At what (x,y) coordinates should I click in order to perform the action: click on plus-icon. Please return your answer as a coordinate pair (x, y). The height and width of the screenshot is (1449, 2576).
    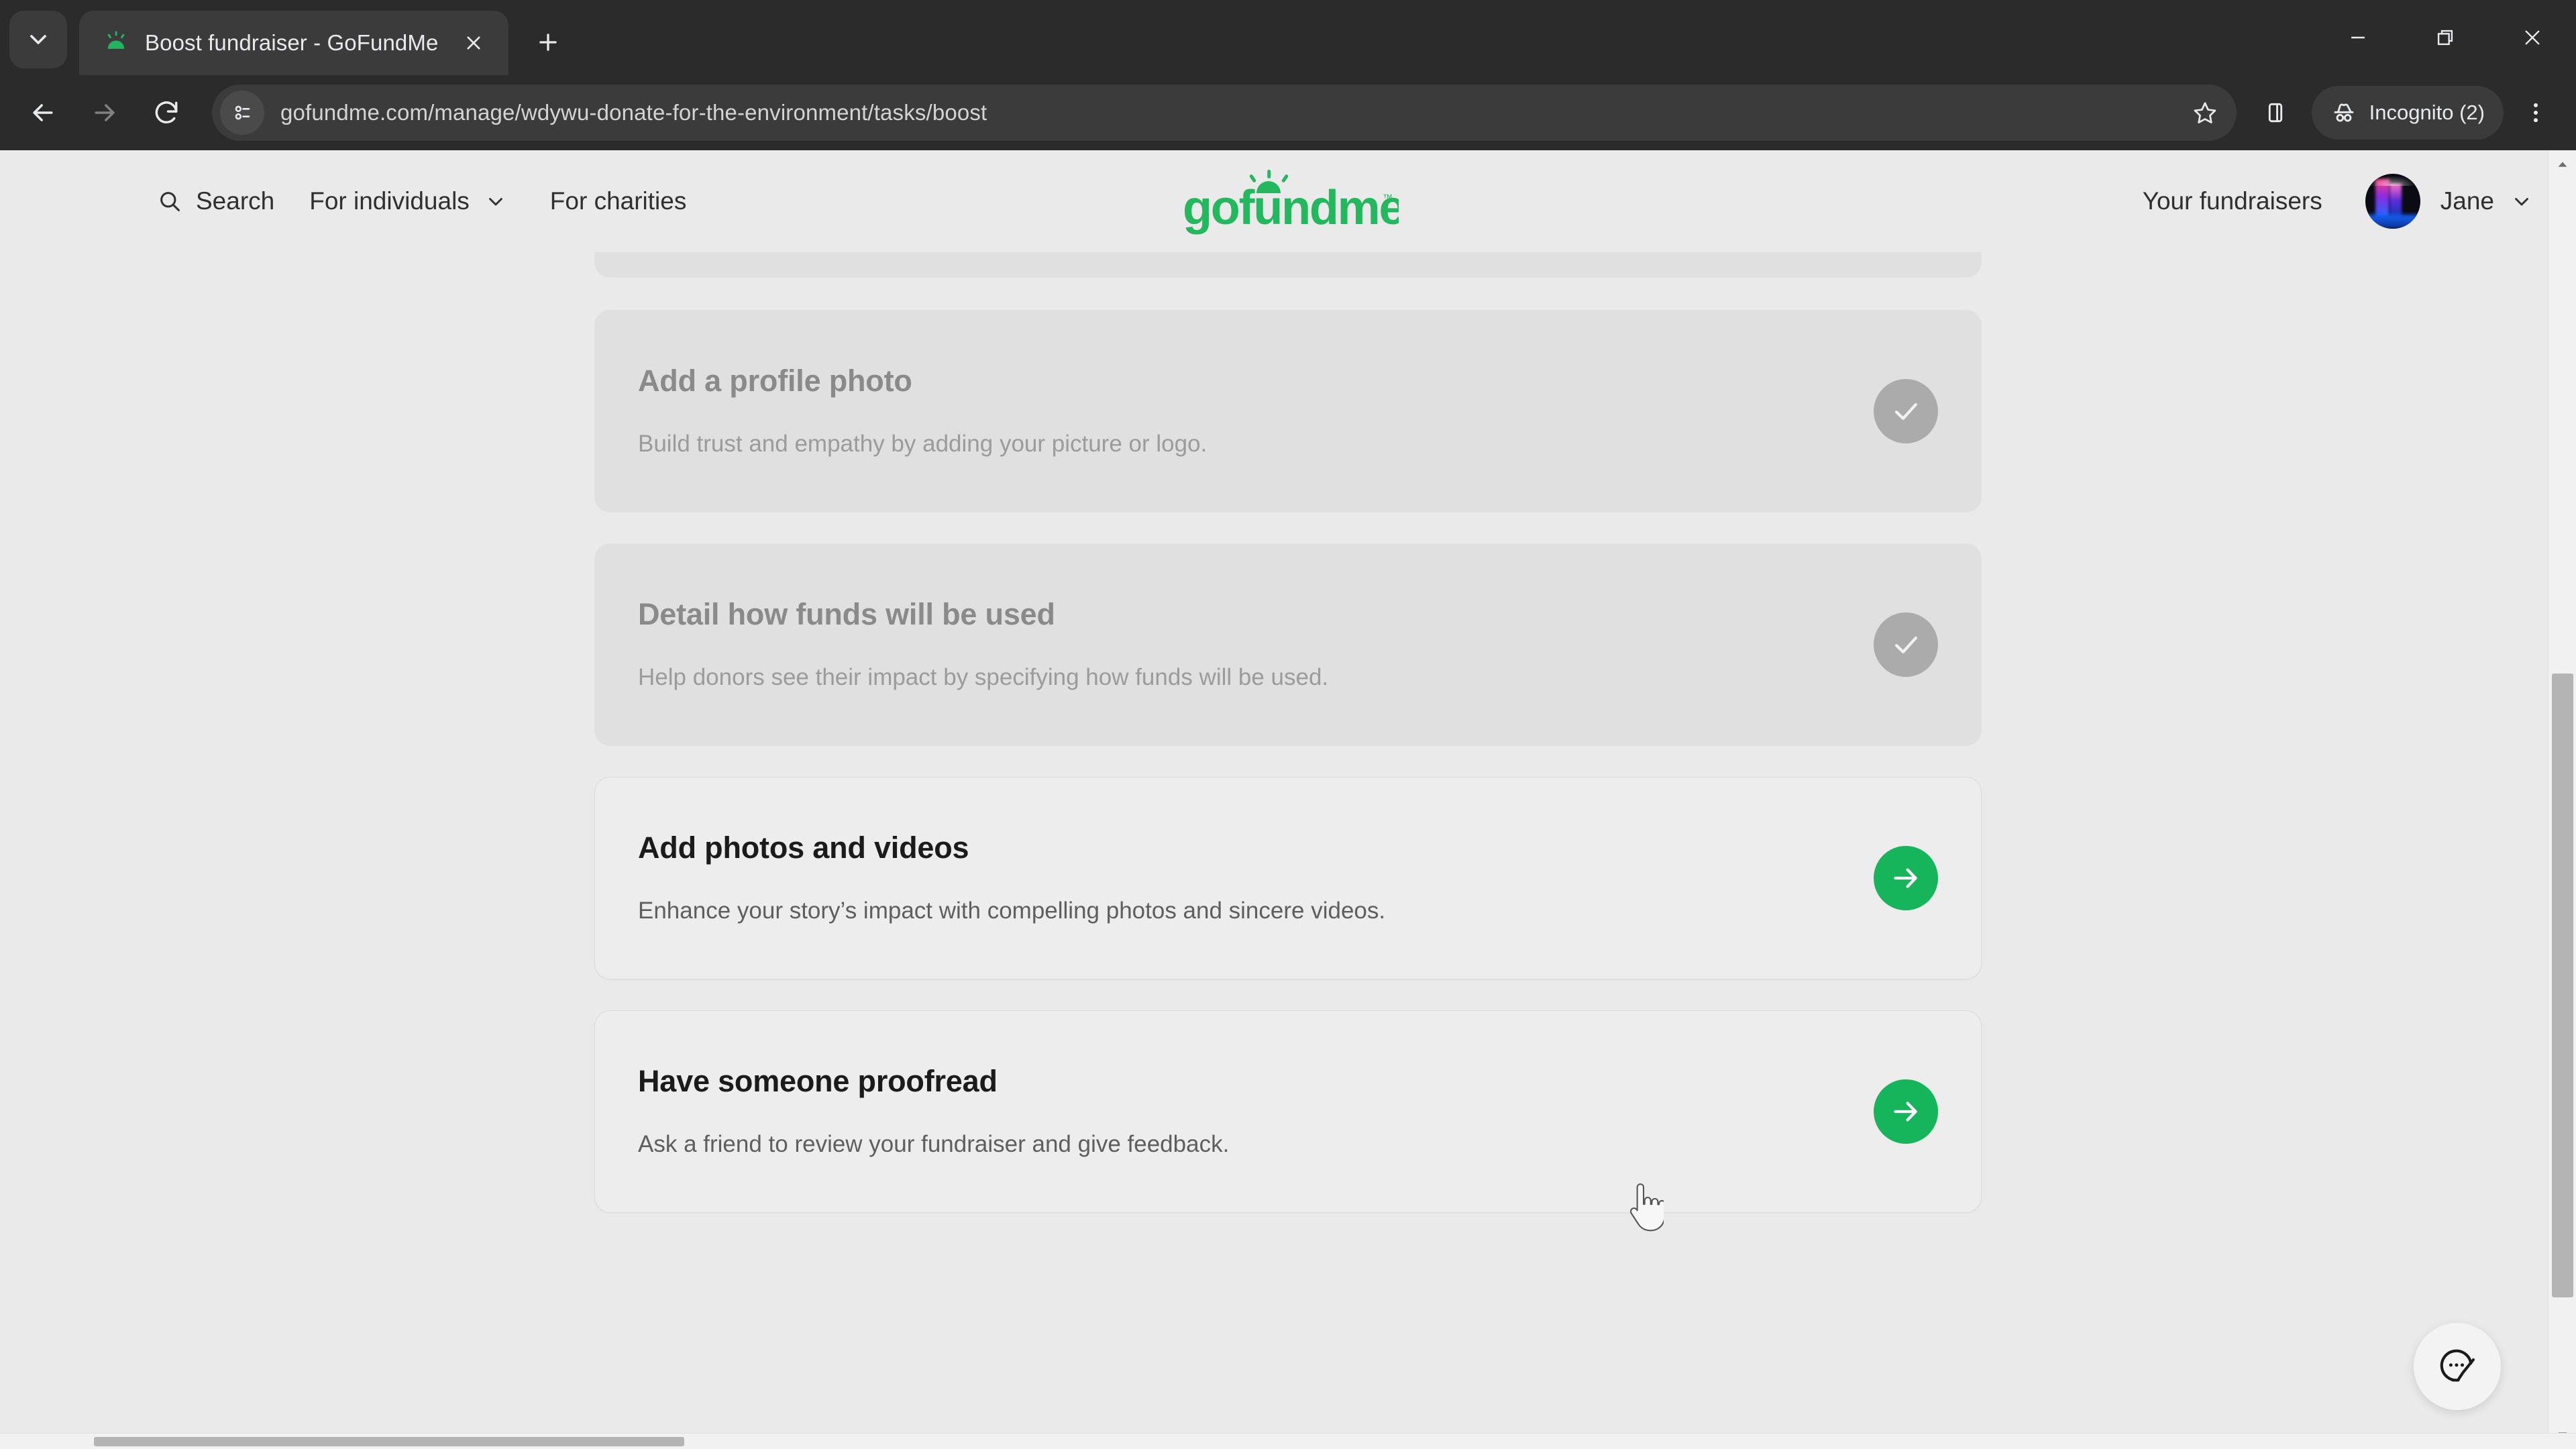
    Looking at the image, I should click on (548, 42).